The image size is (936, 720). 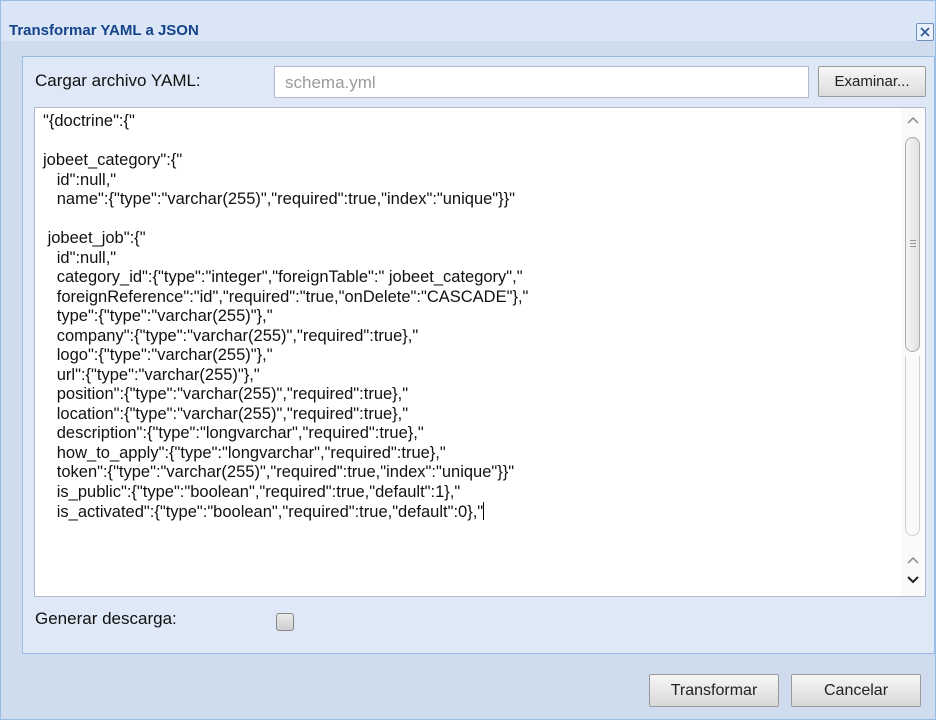 What do you see at coordinates (541, 82) in the screenshot?
I see `file-path-input: schema.yml` at bounding box center [541, 82].